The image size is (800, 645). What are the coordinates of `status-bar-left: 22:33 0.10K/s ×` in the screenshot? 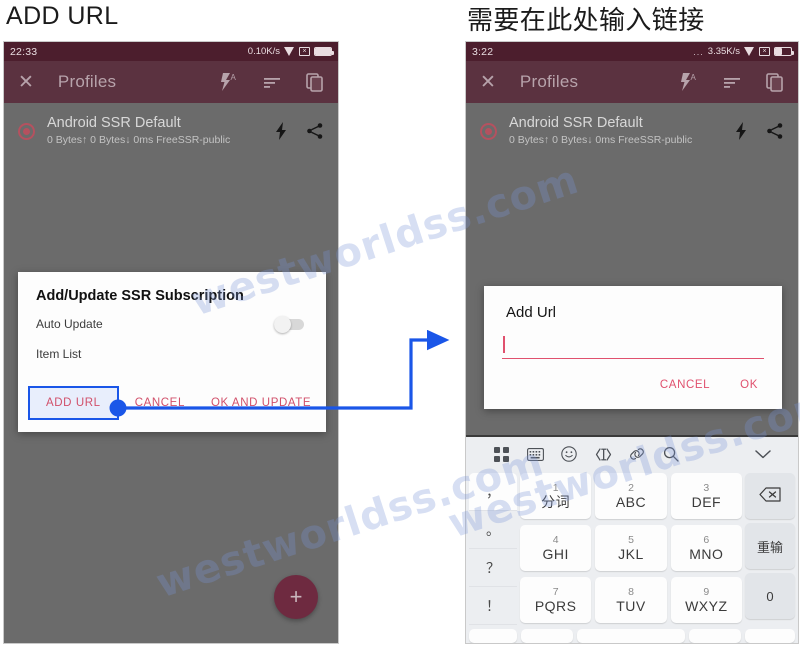 It's located at (171, 51).